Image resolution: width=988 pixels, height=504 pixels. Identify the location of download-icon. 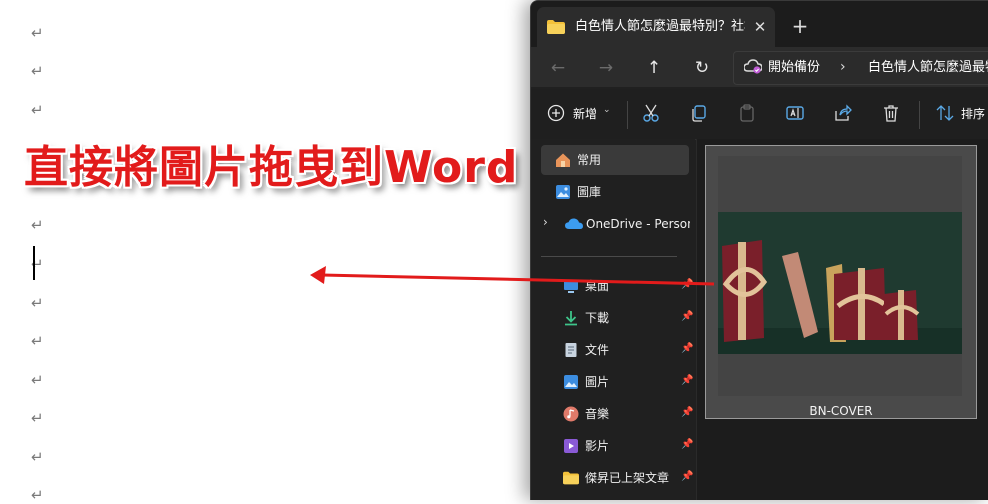
(571, 318).